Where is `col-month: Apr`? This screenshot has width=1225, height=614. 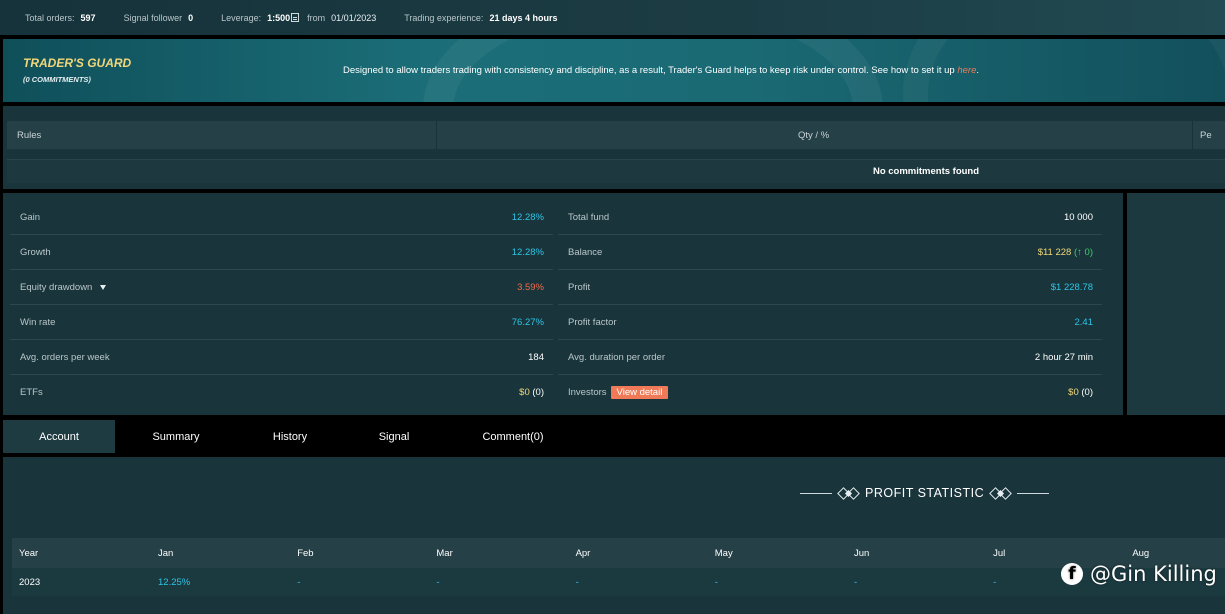
col-month: Apr is located at coordinates (583, 553).